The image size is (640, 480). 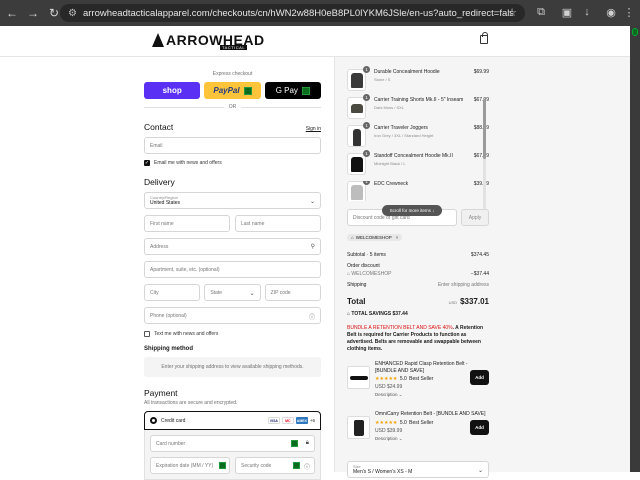 What do you see at coordinates (481, 156) in the screenshot?
I see `item-price: $67.99` at bounding box center [481, 156].